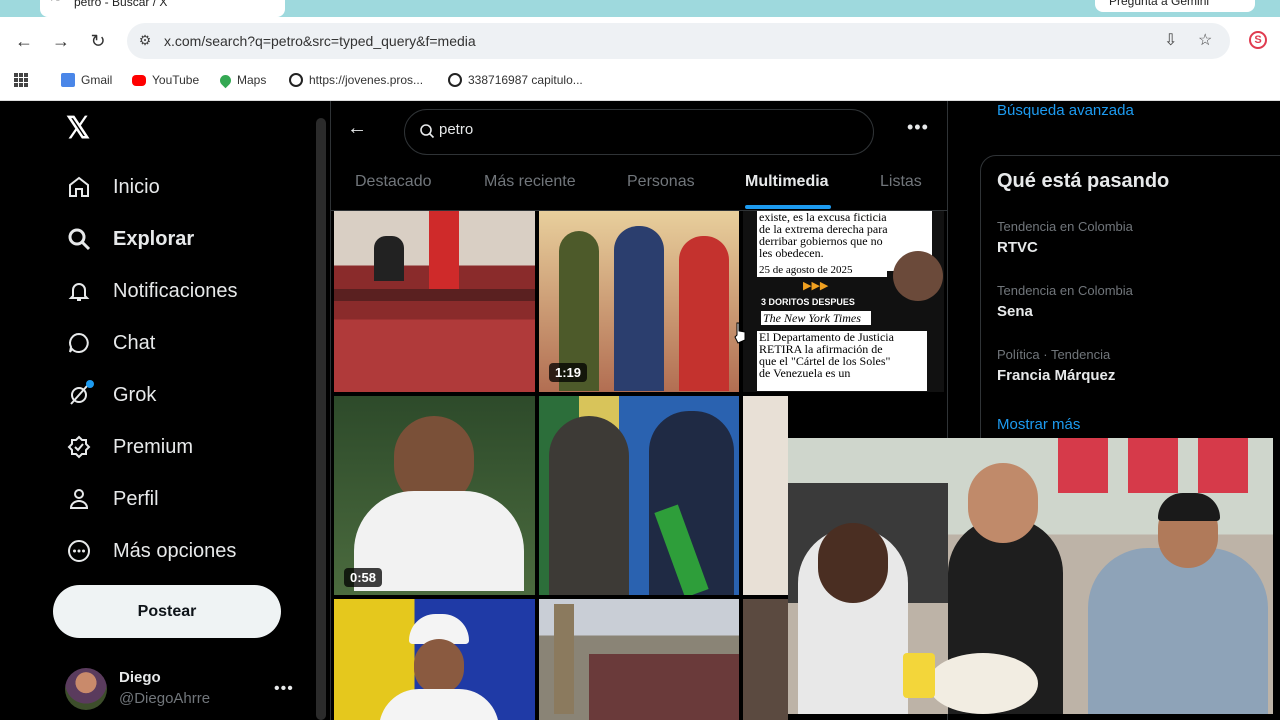  Describe the element at coordinates (321, 419) in the screenshot. I see `scrollbar` at that location.